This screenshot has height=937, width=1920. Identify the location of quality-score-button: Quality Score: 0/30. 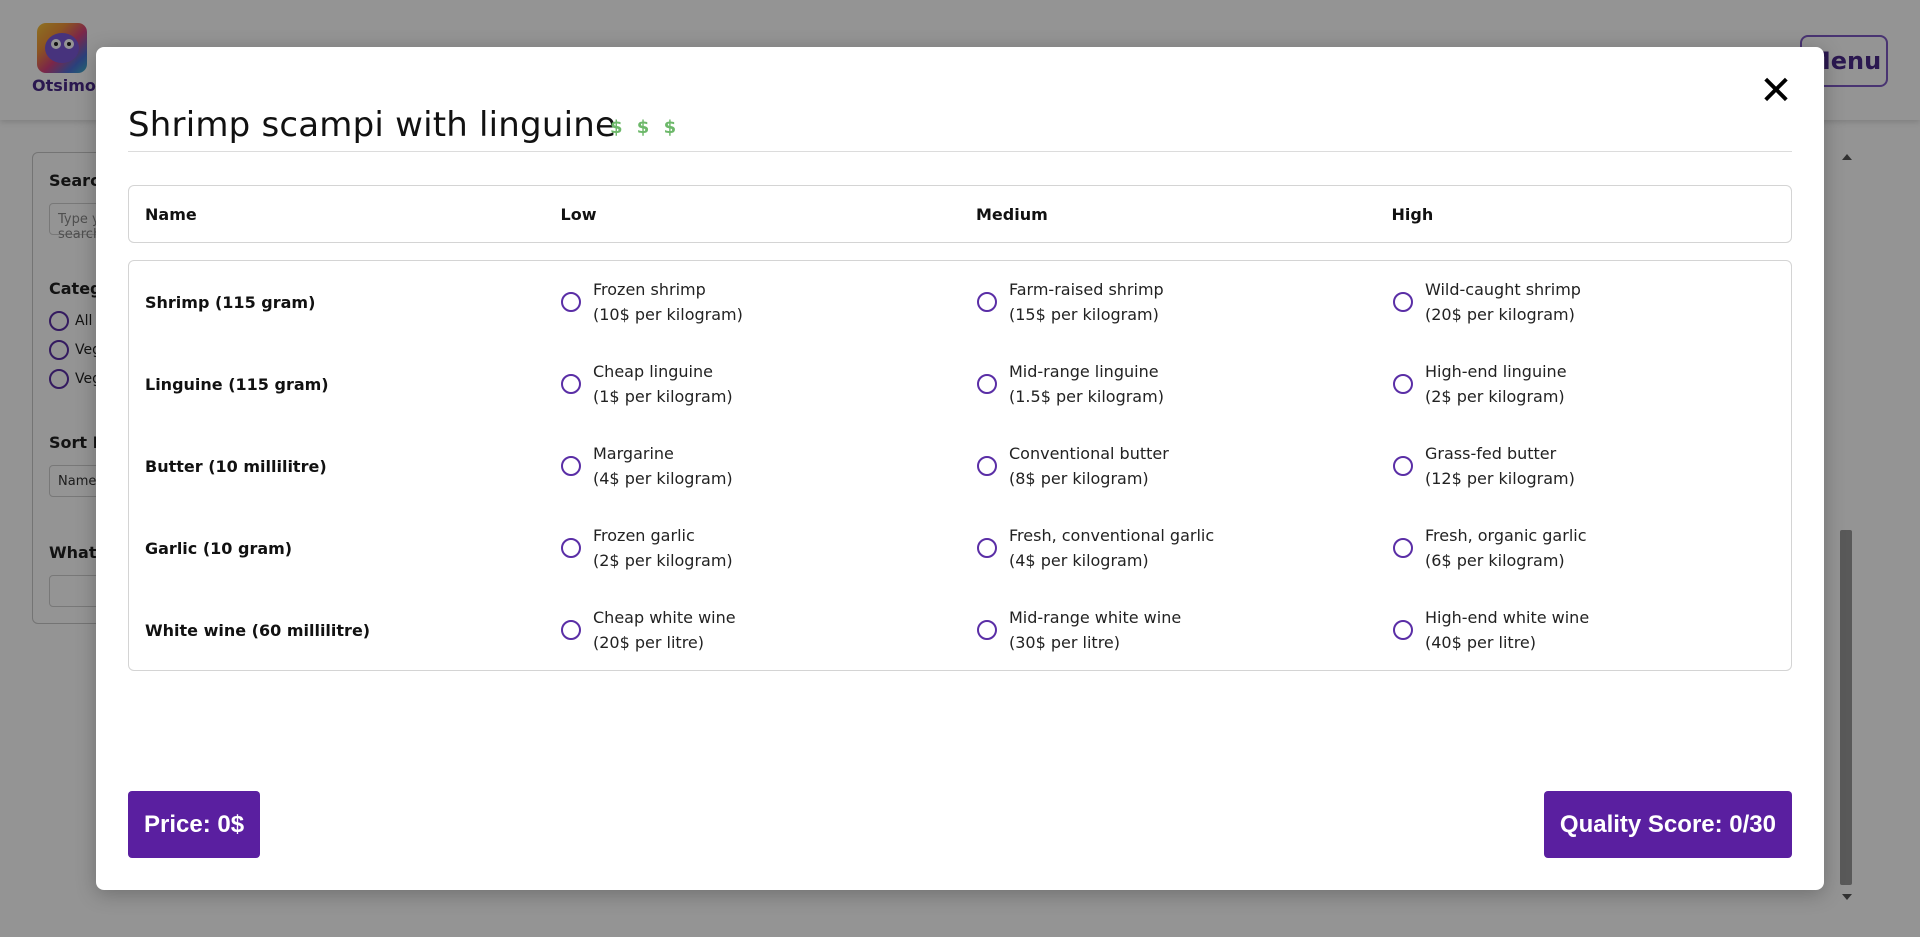
(1667, 824).